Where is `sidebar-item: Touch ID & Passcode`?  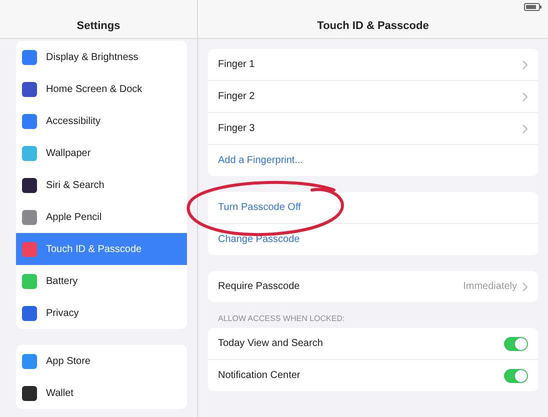 sidebar-item: Touch ID & Passcode is located at coordinates (101, 249).